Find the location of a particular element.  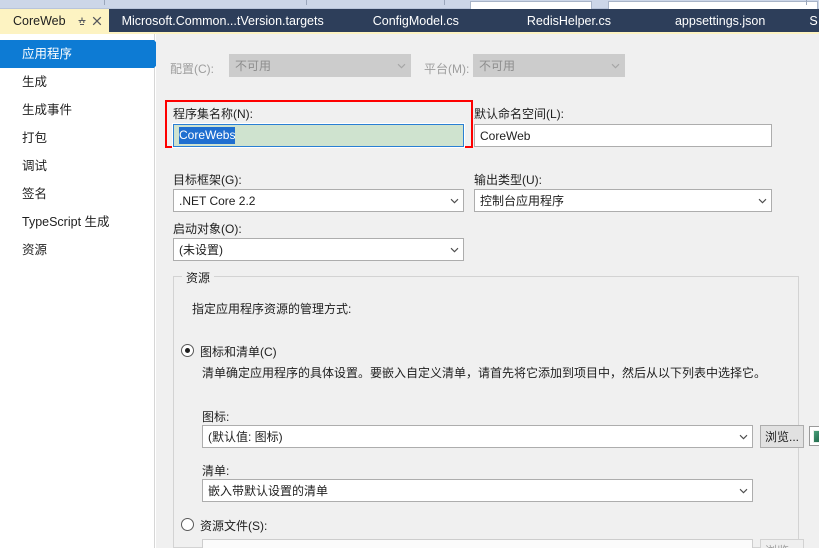

platform-value: 不可用 is located at coordinates (497, 66).